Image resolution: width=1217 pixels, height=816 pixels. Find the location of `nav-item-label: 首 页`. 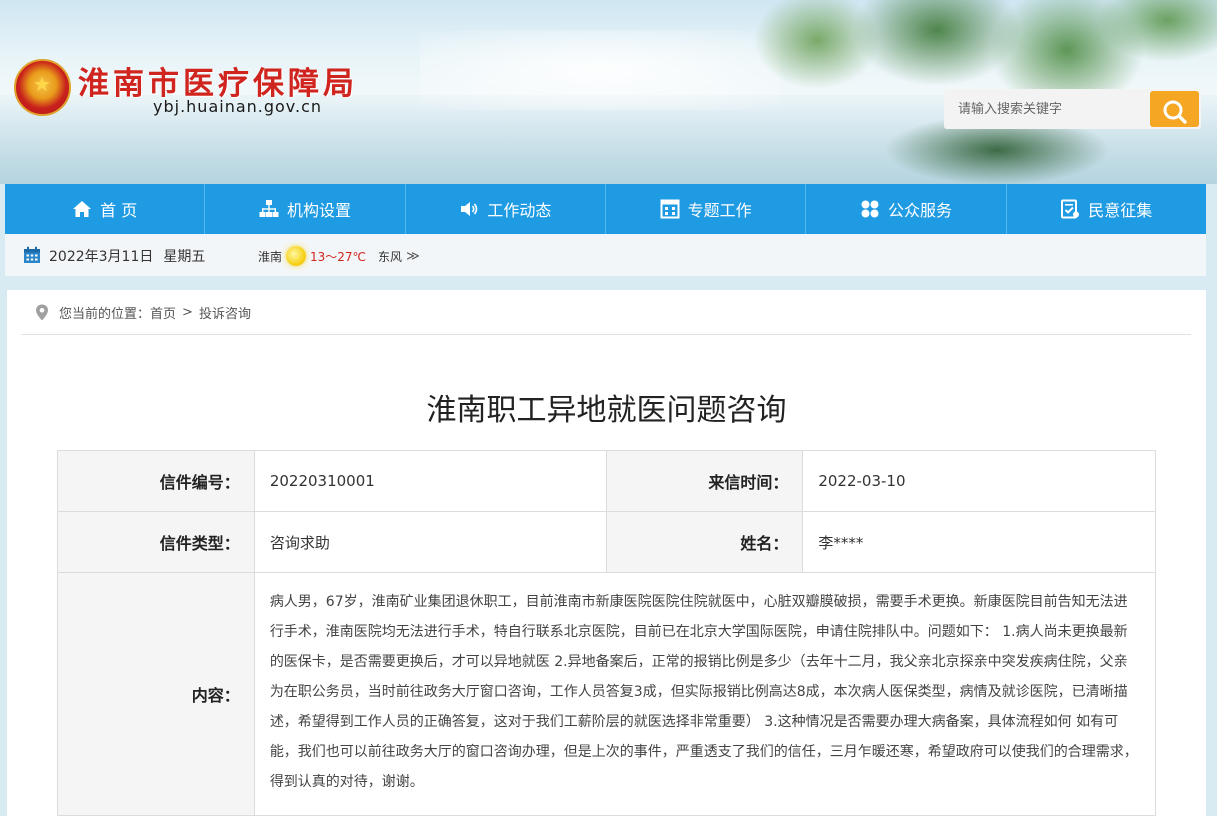

nav-item-label: 首 页 is located at coordinates (119, 210).